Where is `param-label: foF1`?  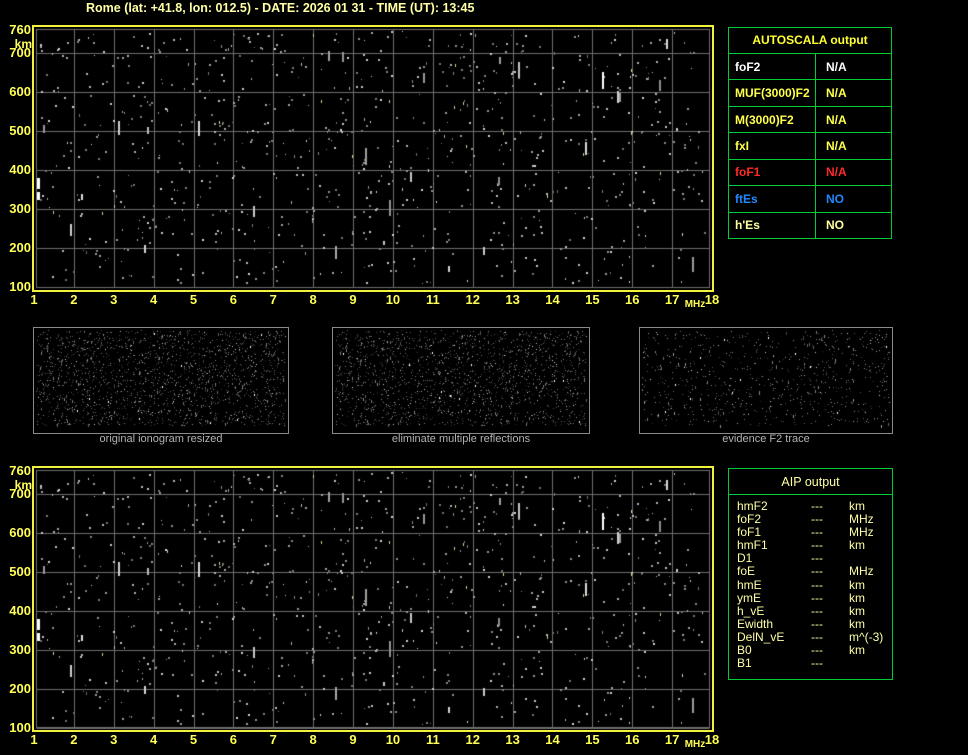
param-label: foF1 is located at coordinates (748, 172).